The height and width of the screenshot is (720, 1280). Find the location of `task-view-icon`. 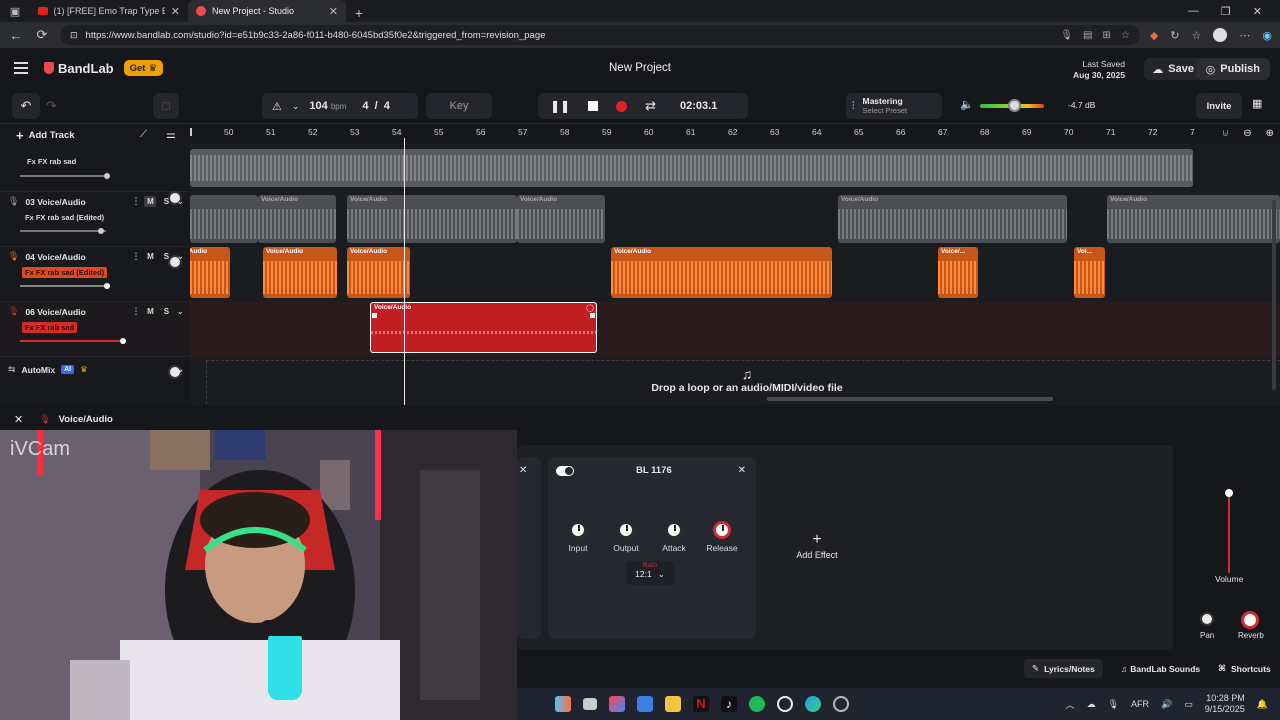

task-view-icon is located at coordinates (590, 704).